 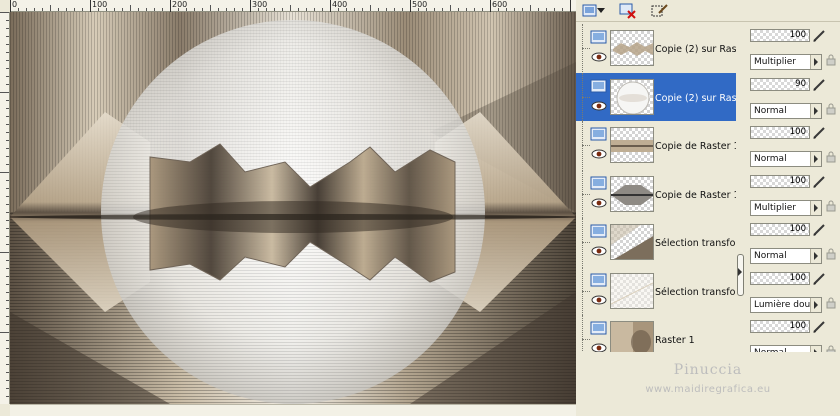 What do you see at coordinates (786, 304) in the screenshot?
I see `blend-mode-select: Lumière douce` at bounding box center [786, 304].